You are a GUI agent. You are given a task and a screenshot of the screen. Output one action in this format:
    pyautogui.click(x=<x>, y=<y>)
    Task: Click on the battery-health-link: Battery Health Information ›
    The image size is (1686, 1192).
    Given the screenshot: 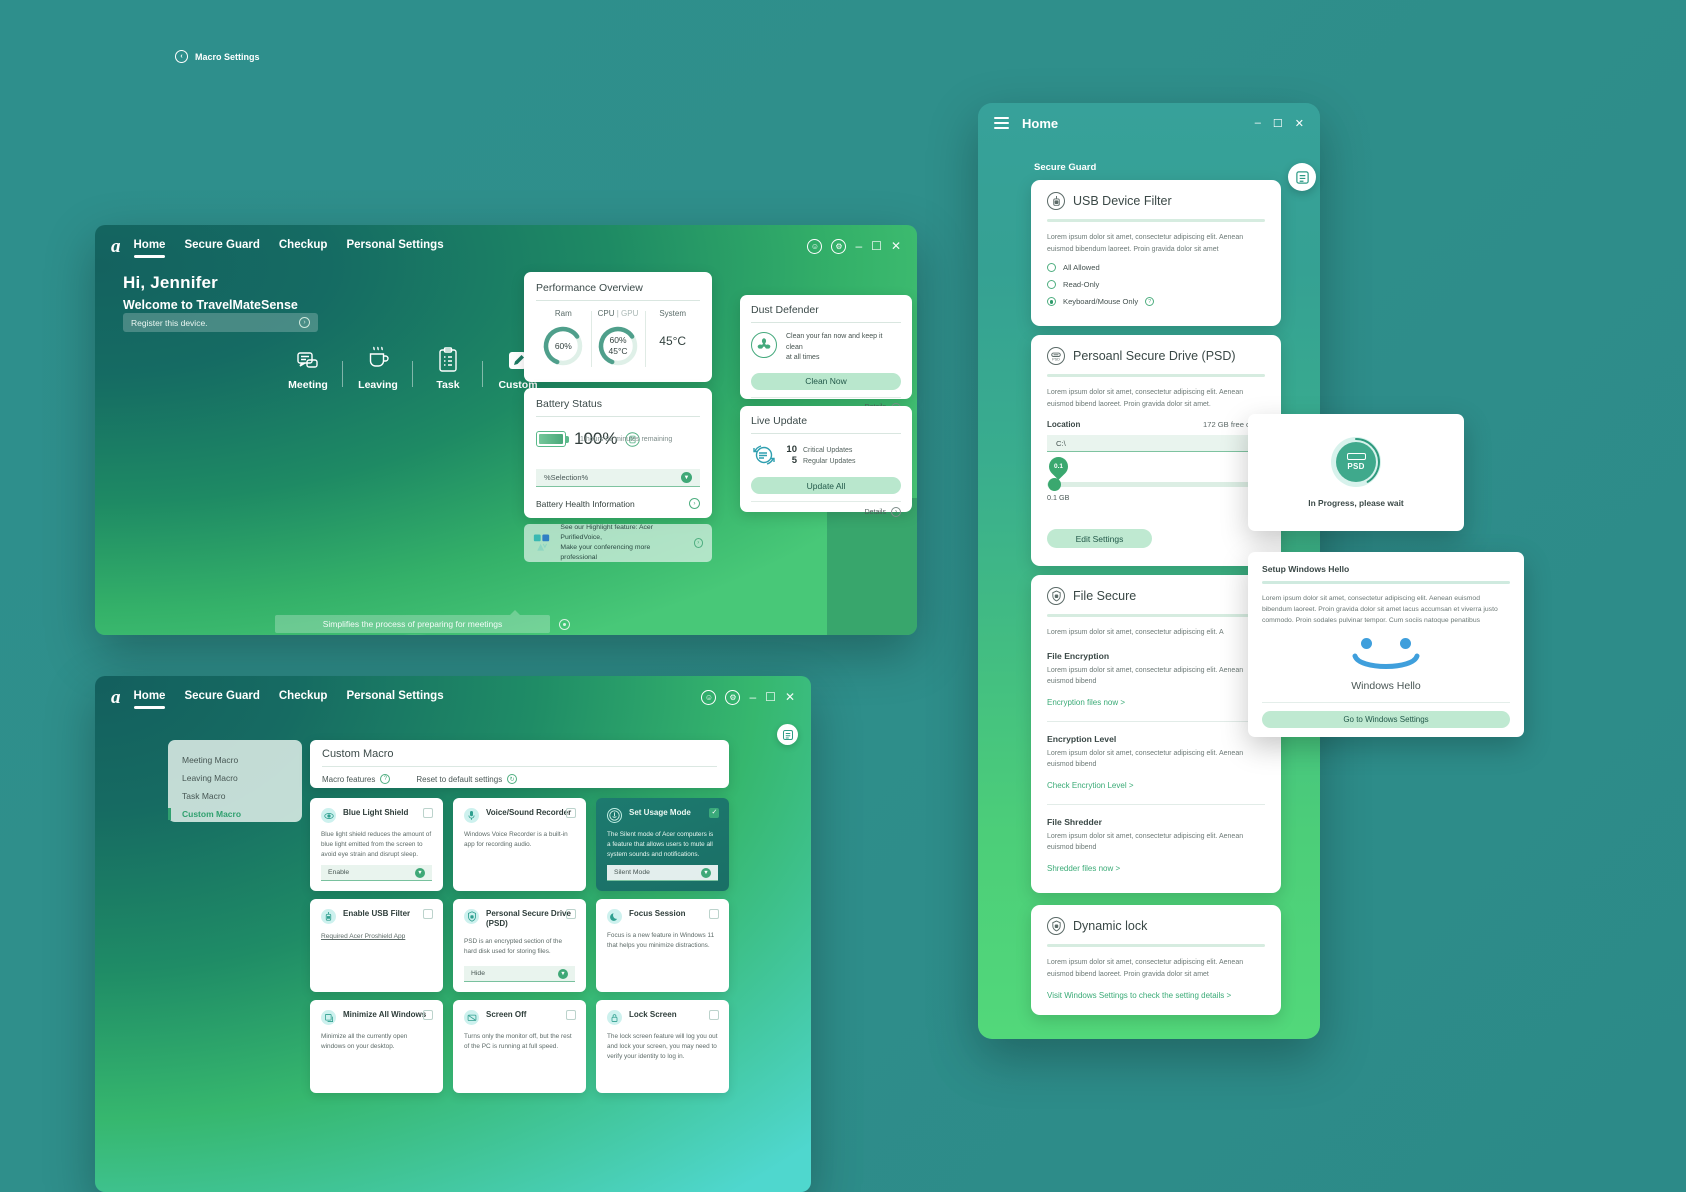 What is the action you would take?
    pyautogui.click(x=618, y=503)
    